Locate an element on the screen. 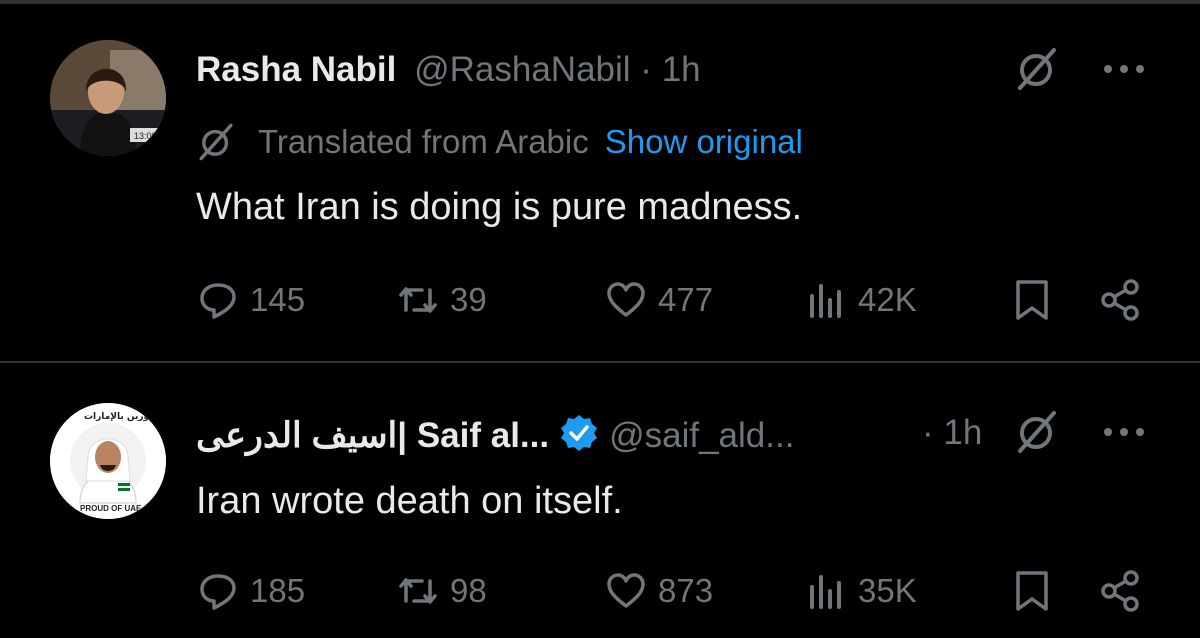 Image resolution: width=1200 pixels, height=638 pixels. translation-notice: Translated from Arabic Show original is located at coordinates (499, 142).